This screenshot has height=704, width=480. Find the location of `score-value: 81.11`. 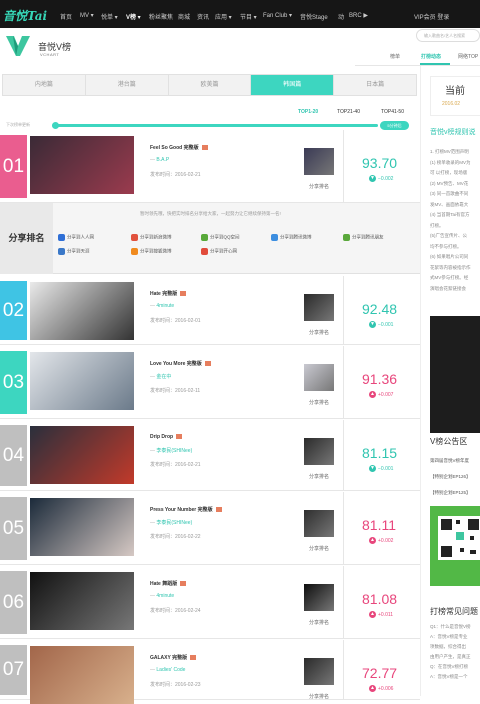

score-value: 81.11 is located at coordinates (379, 525).